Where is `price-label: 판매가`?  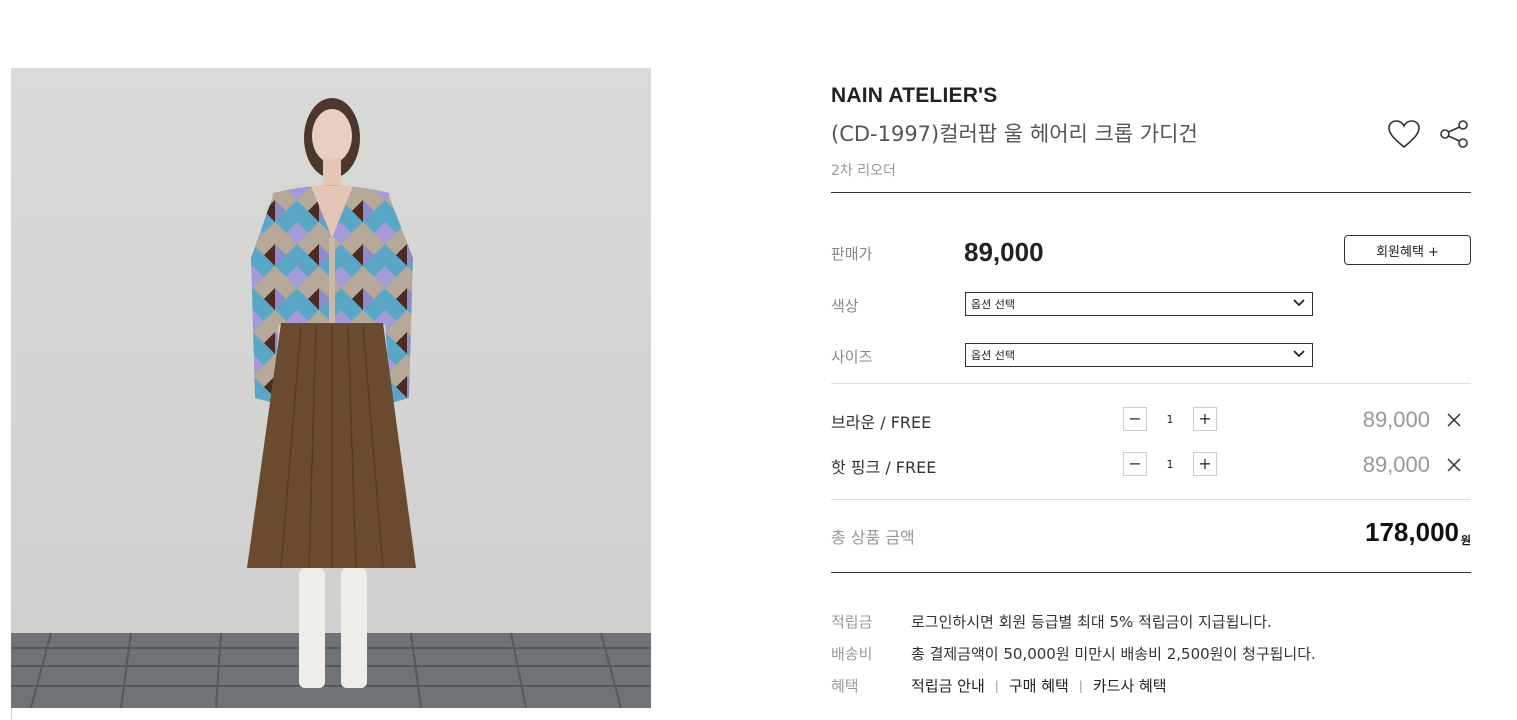 price-label: 판매가 is located at coordinates (852, 254).